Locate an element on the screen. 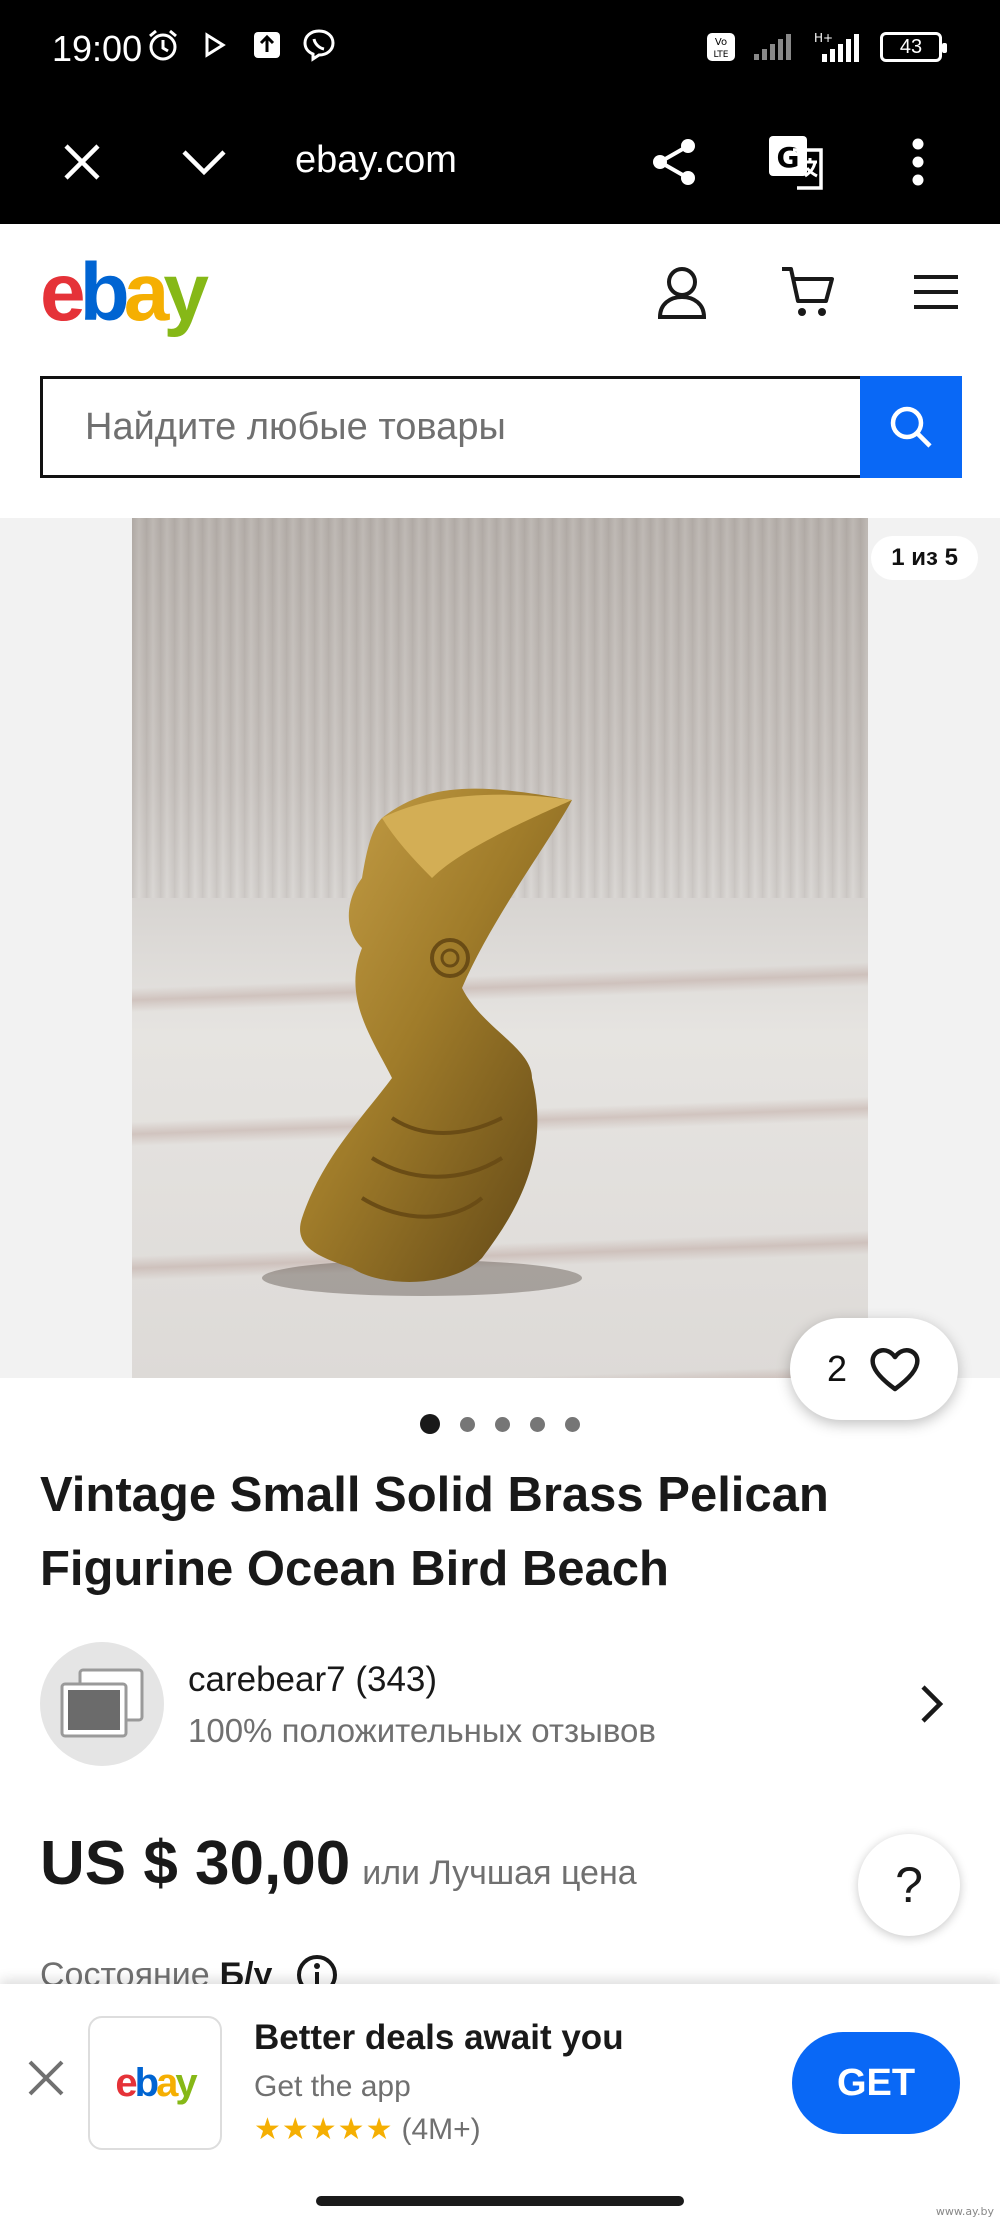  system-nav-bar: www.ay.by is located at coordinates (500, 2203).